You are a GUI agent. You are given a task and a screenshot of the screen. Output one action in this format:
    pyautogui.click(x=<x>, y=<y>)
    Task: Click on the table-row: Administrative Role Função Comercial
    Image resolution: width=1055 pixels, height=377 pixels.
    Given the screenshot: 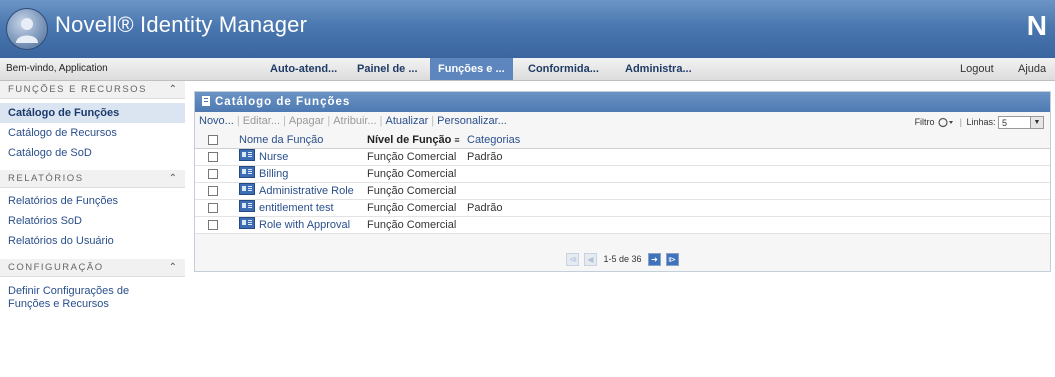 What is the action you would take?
    pyautogui.click(x=622, y=191)
    